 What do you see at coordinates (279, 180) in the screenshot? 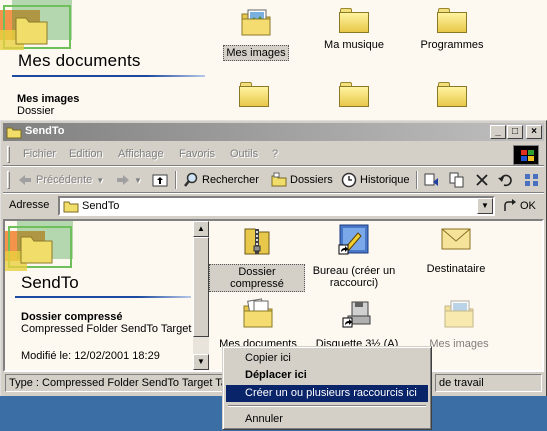
I see `folders-icon` at bounding box center [279, 180].